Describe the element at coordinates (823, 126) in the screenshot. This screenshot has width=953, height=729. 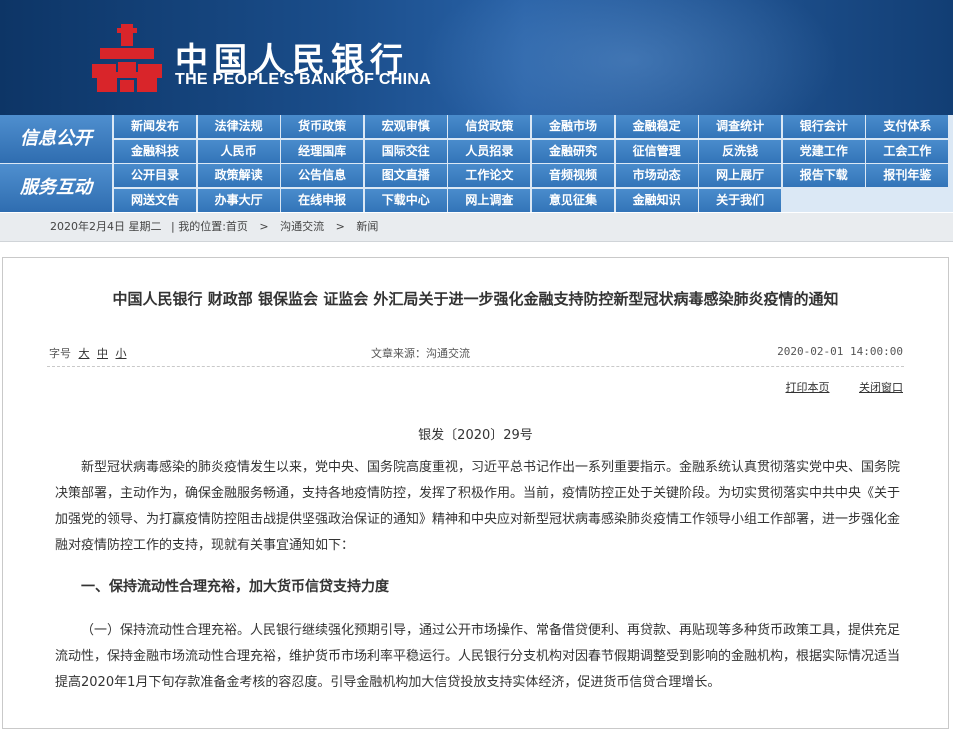
I see `nav-item: 银行会计` at that location.